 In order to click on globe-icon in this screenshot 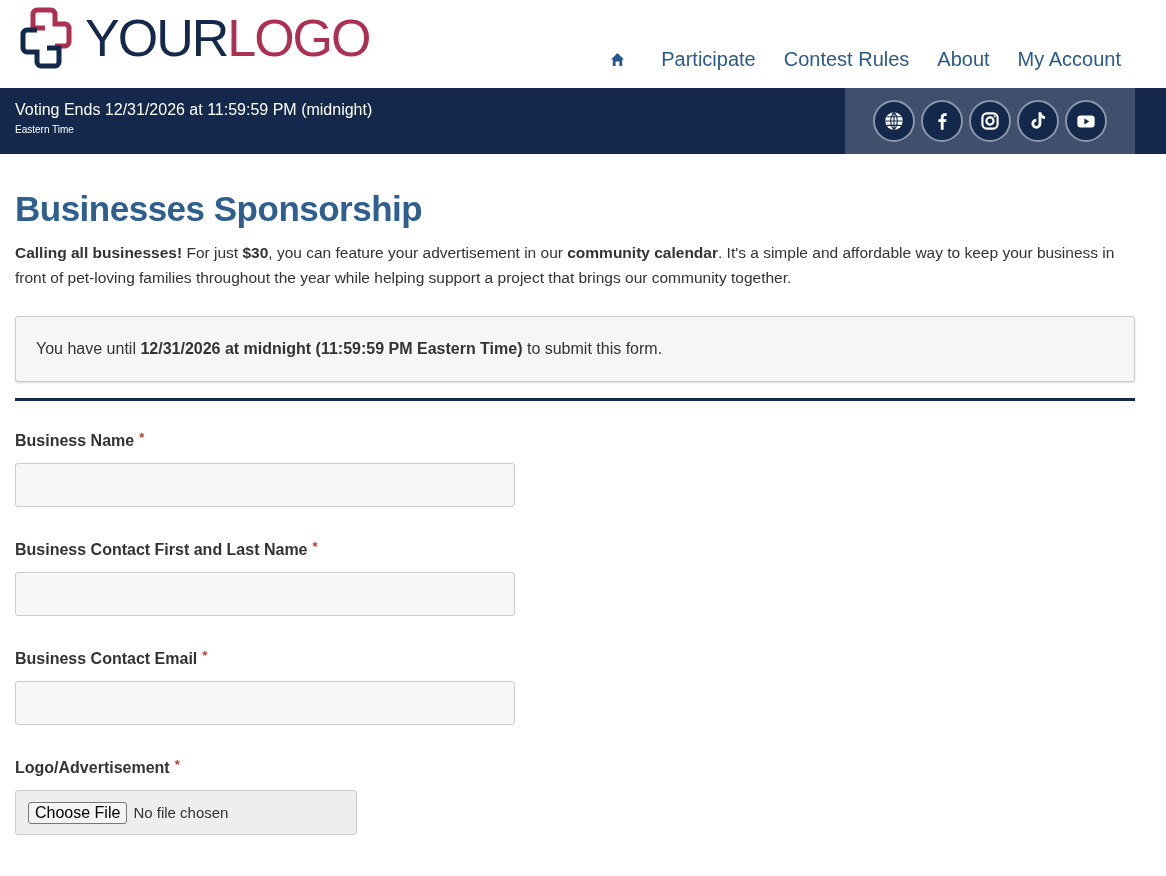, I will do `click(894, 121)`.